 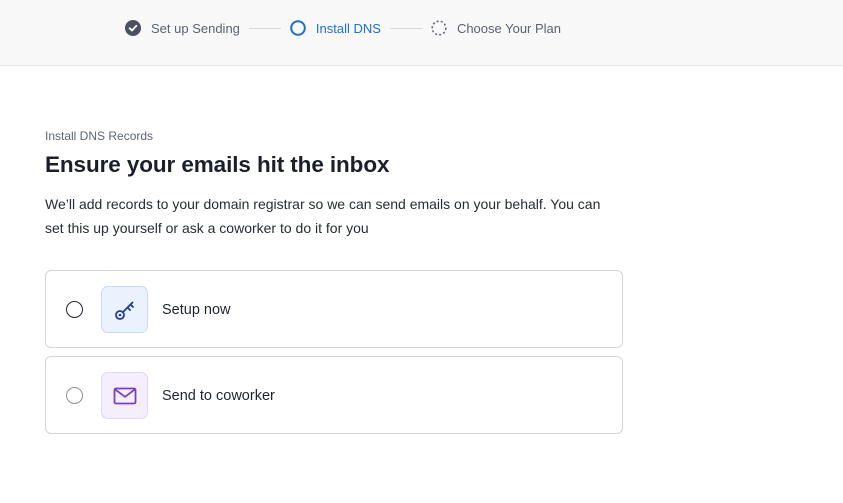 I want to click on key-icon-box, so click(x=124, y=309).